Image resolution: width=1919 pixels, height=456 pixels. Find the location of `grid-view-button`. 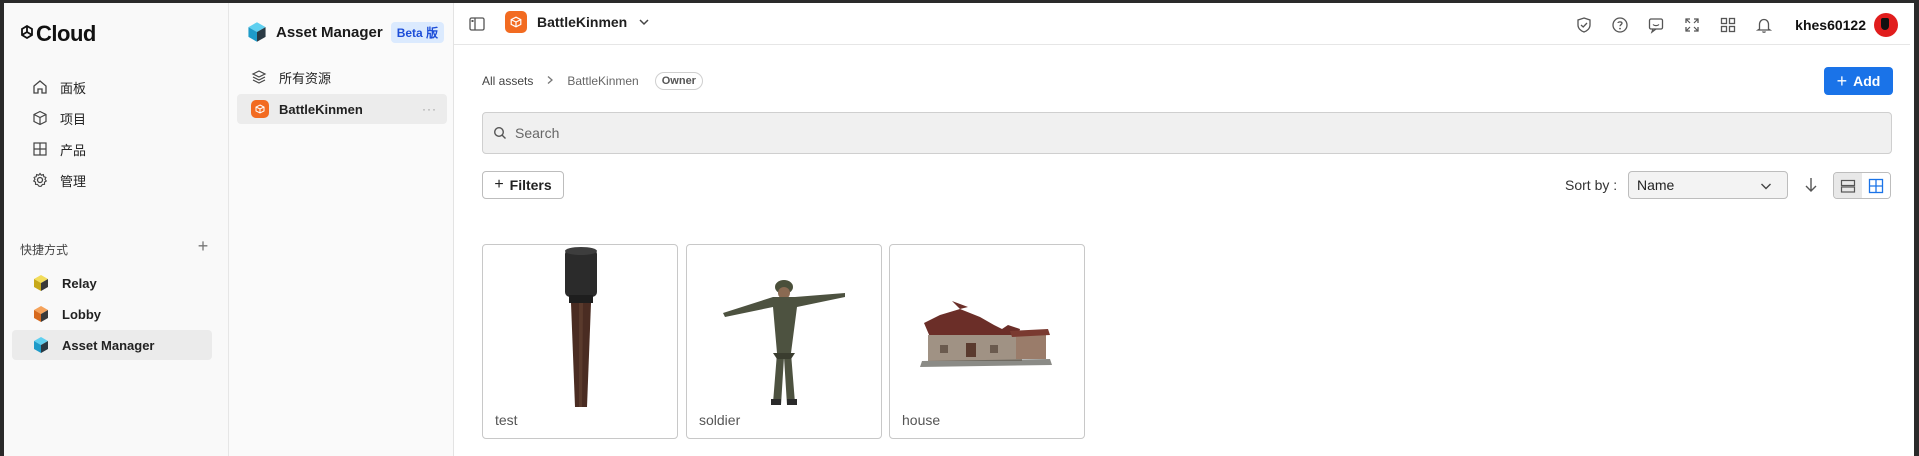

grid-view-button is located at coordinates (1876, 185).